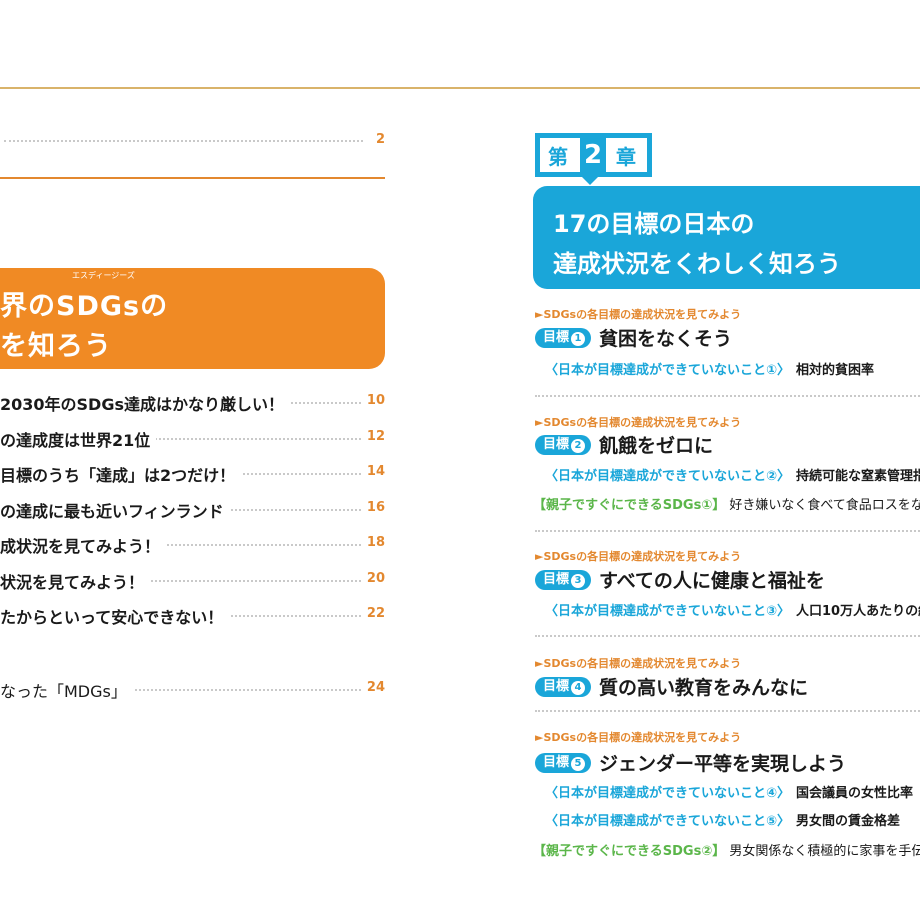 Image resolution: width=920 pixels, height=920 pixels. I want to click on toc-item-title: 状況を見てみよう！, so click(75, 580).